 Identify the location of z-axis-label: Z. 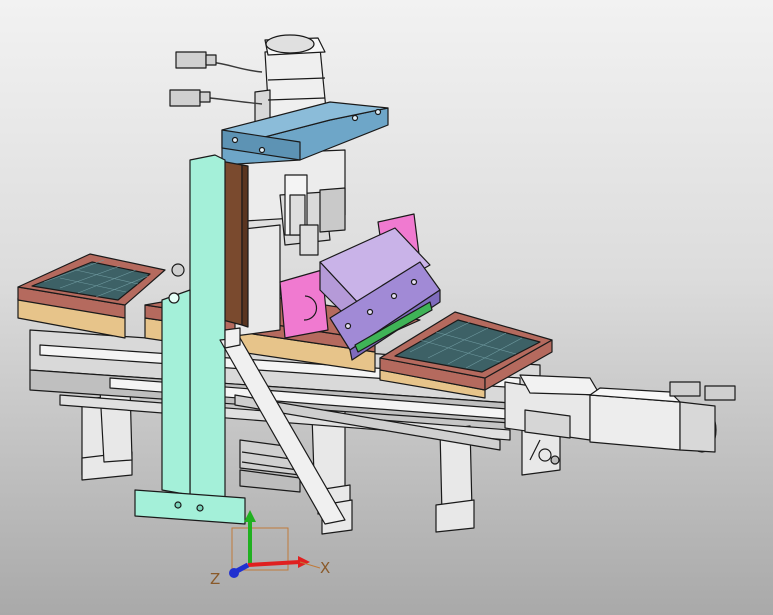
(215, 579).